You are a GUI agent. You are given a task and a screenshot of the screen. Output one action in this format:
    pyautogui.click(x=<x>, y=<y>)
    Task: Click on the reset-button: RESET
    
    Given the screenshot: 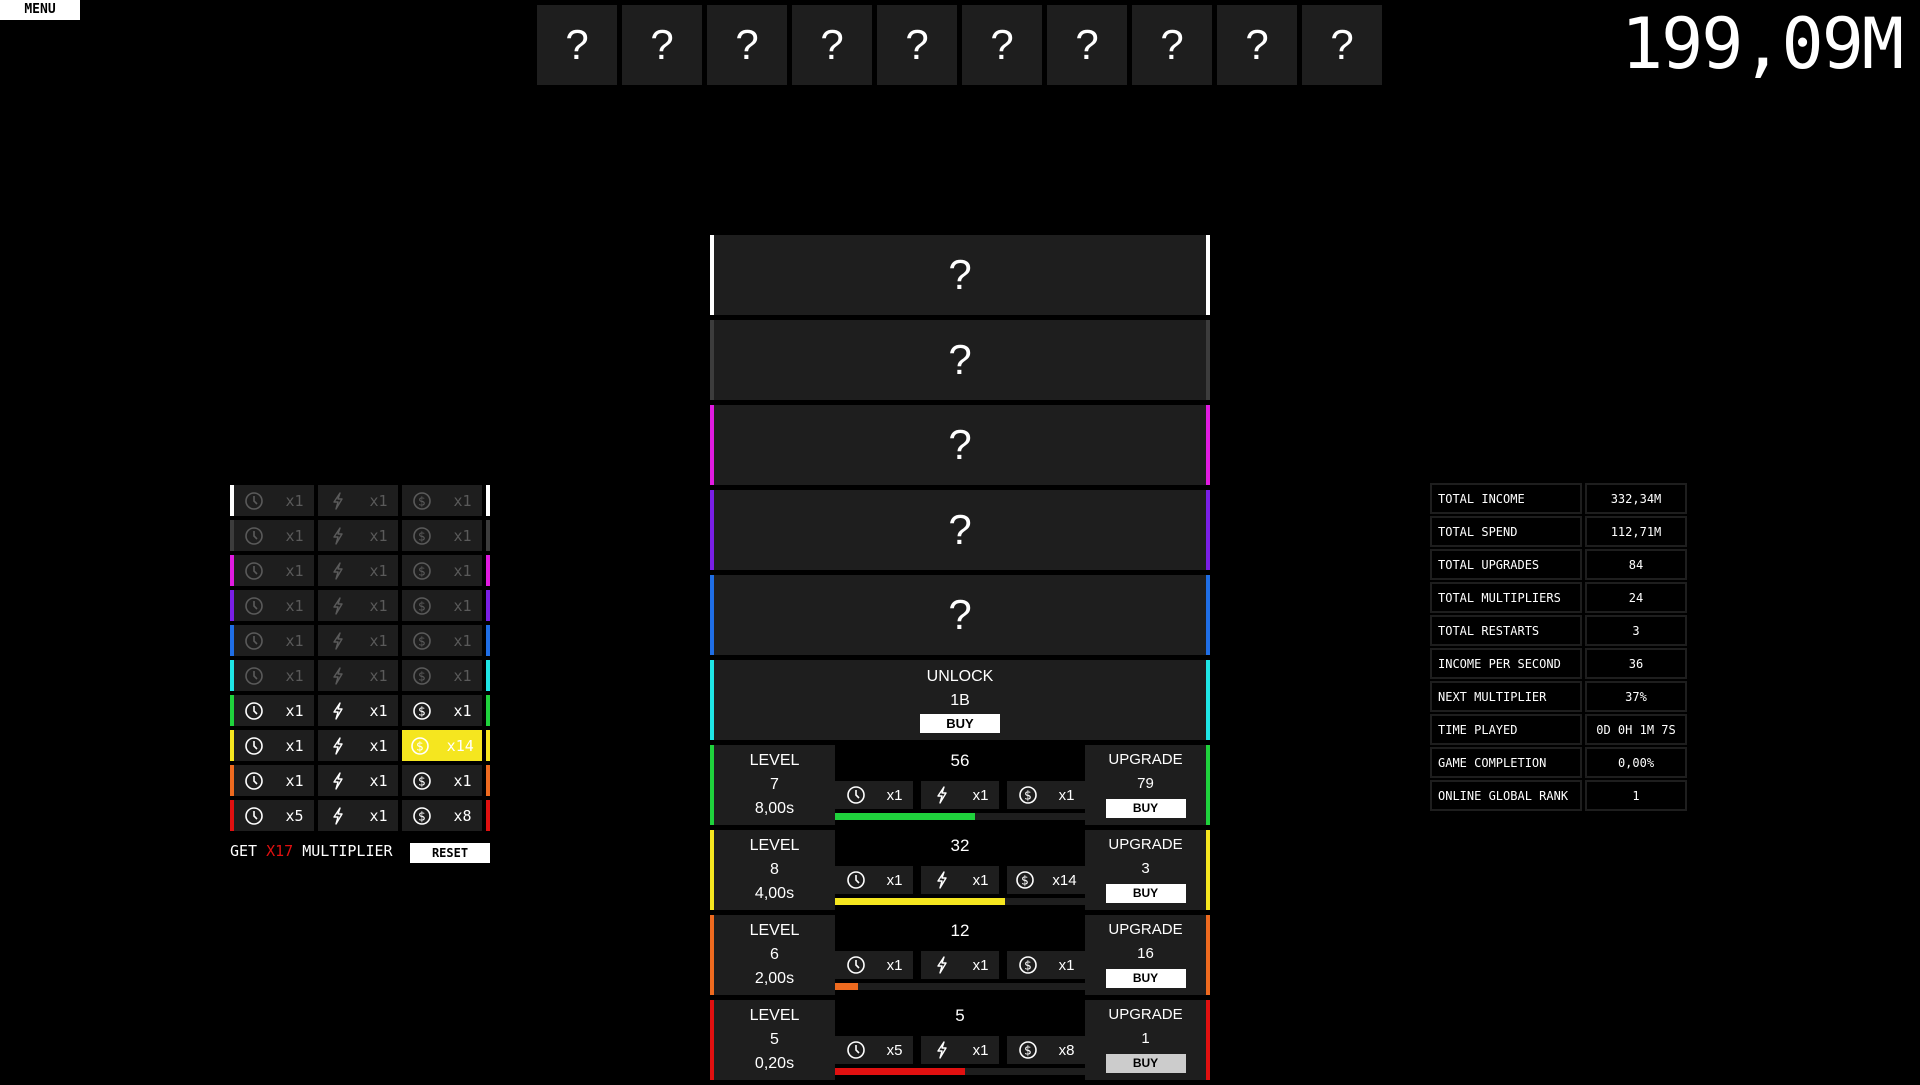 What is the action you would take?
    pyautogui.click(x=450, y=853)
    